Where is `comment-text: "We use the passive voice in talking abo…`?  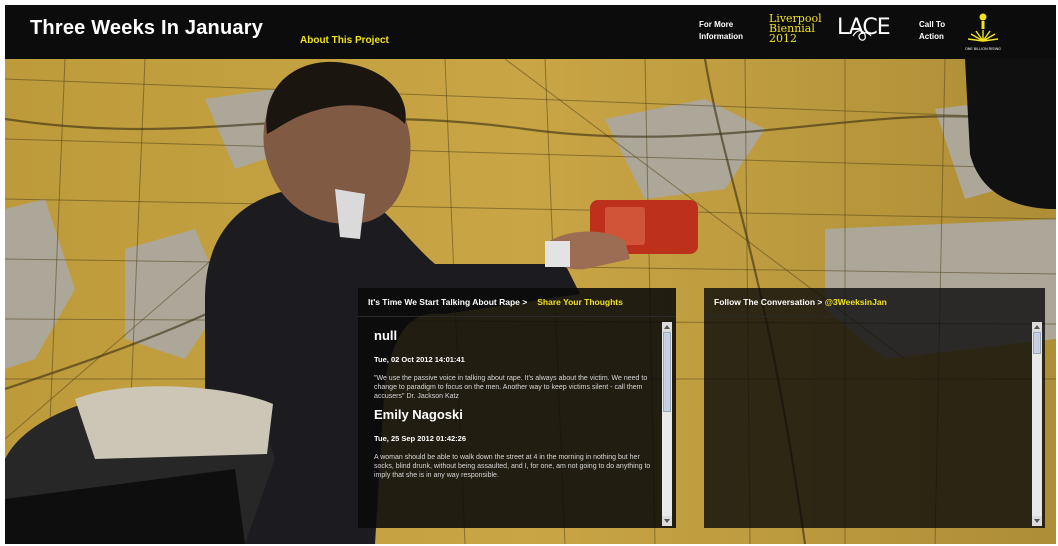
comment-text: "We use the passive voice in talking abo… is located at coordinates (511, 387).